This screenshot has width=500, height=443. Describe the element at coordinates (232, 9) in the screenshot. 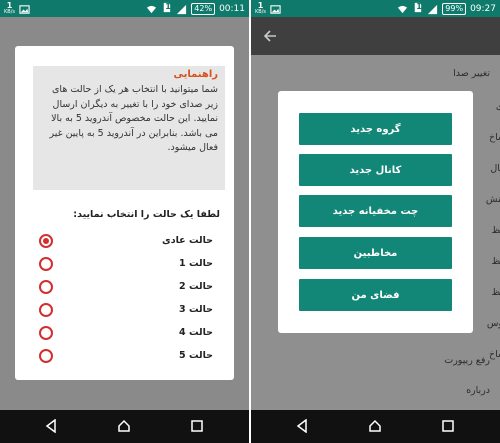

I see `status-time: 00:11` at that location.